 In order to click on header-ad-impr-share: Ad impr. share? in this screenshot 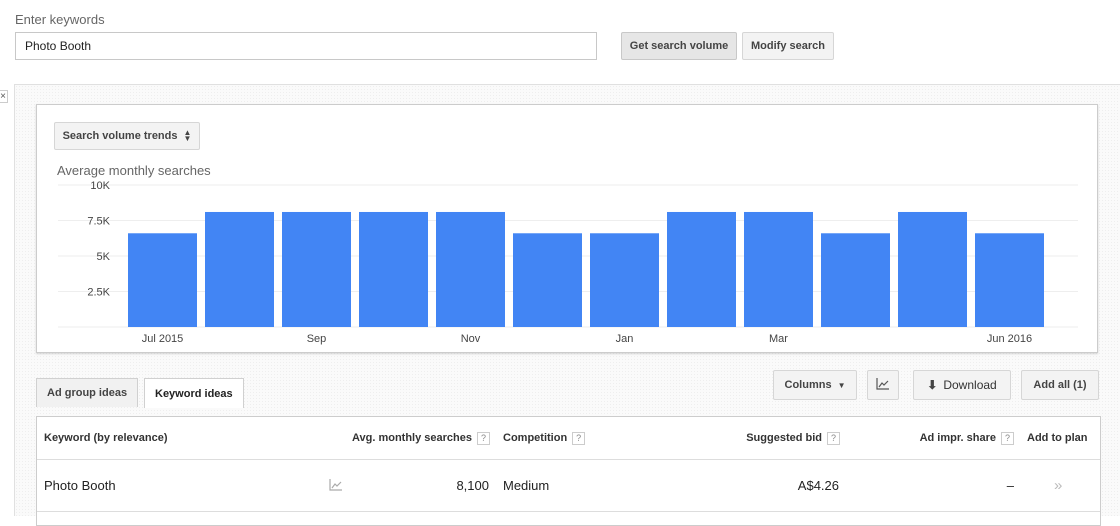, I will do `click(967, 438)`.